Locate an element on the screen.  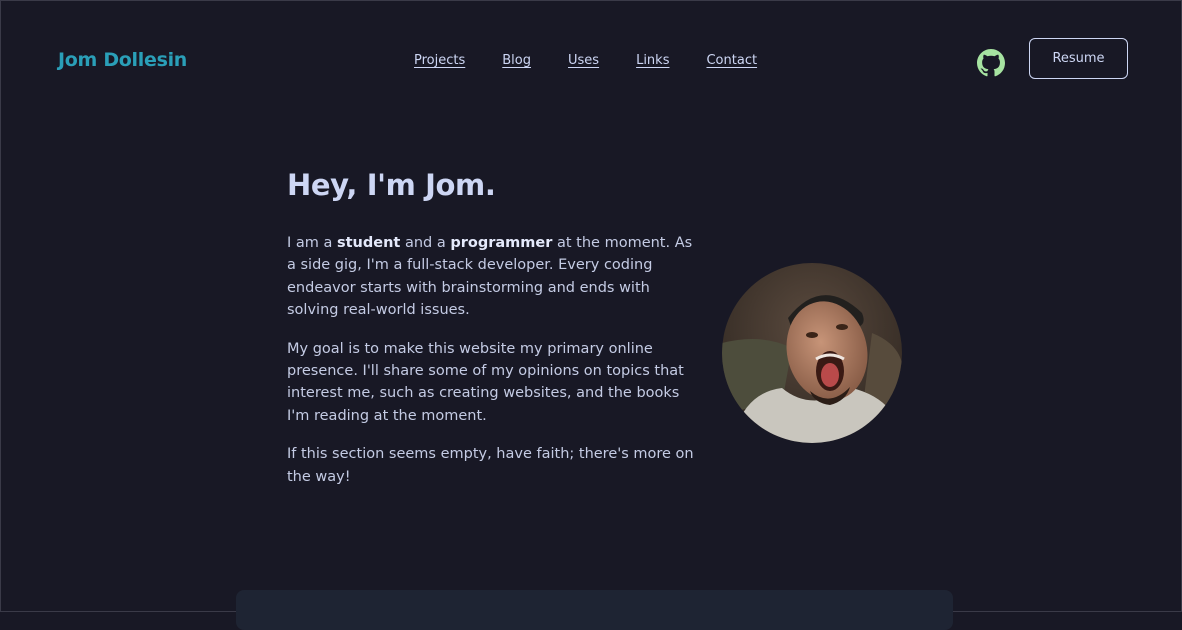
nav-link-uses: Uses is located at coordinates (583, 60).